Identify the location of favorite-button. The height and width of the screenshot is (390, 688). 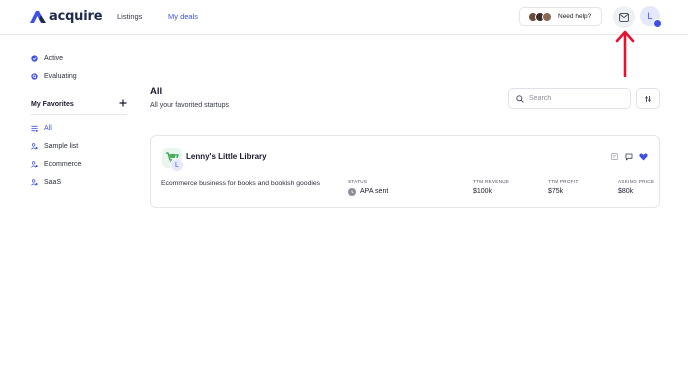
(643, 156).